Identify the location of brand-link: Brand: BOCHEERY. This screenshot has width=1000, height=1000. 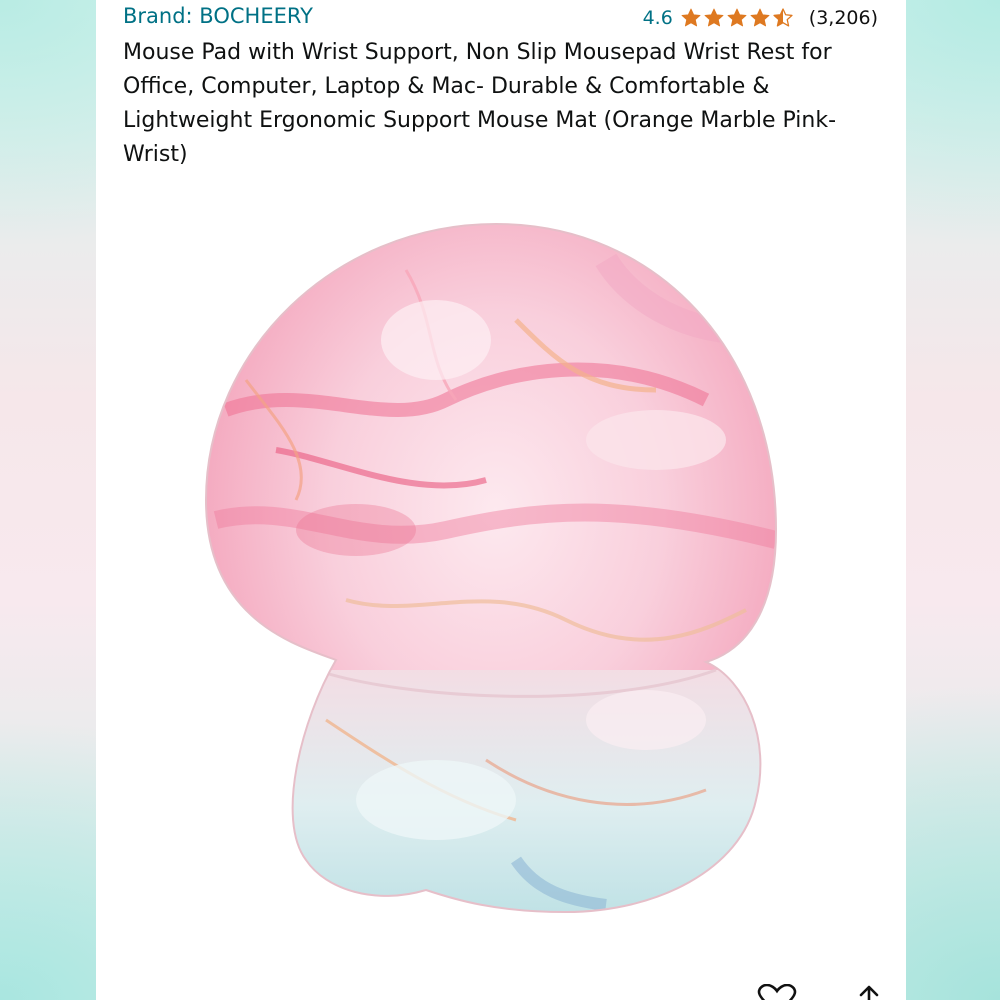
(218, 16).